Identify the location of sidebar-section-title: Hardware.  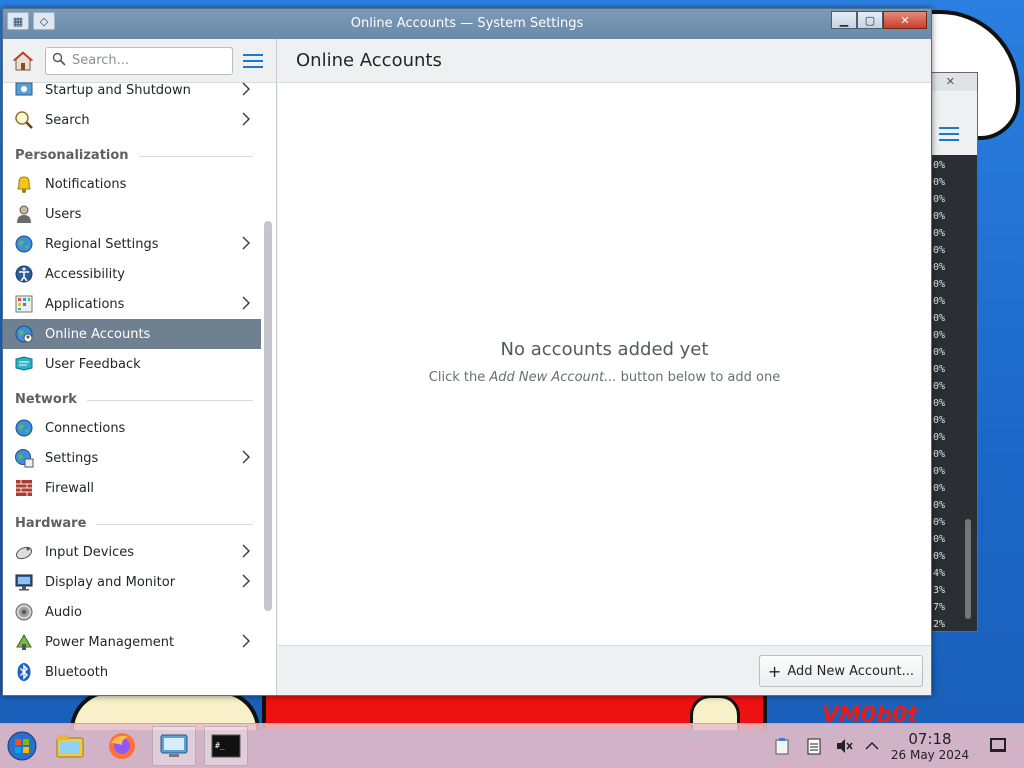
(51, 523).